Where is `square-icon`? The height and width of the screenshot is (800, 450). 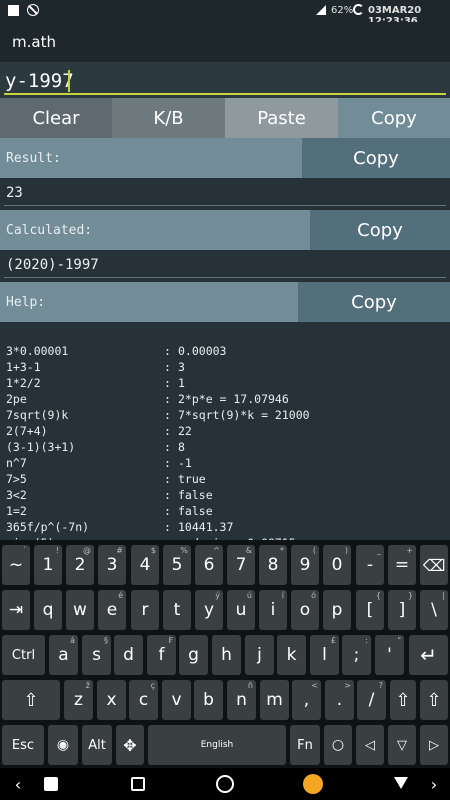
square-icon is located at coordinates (51, 784).